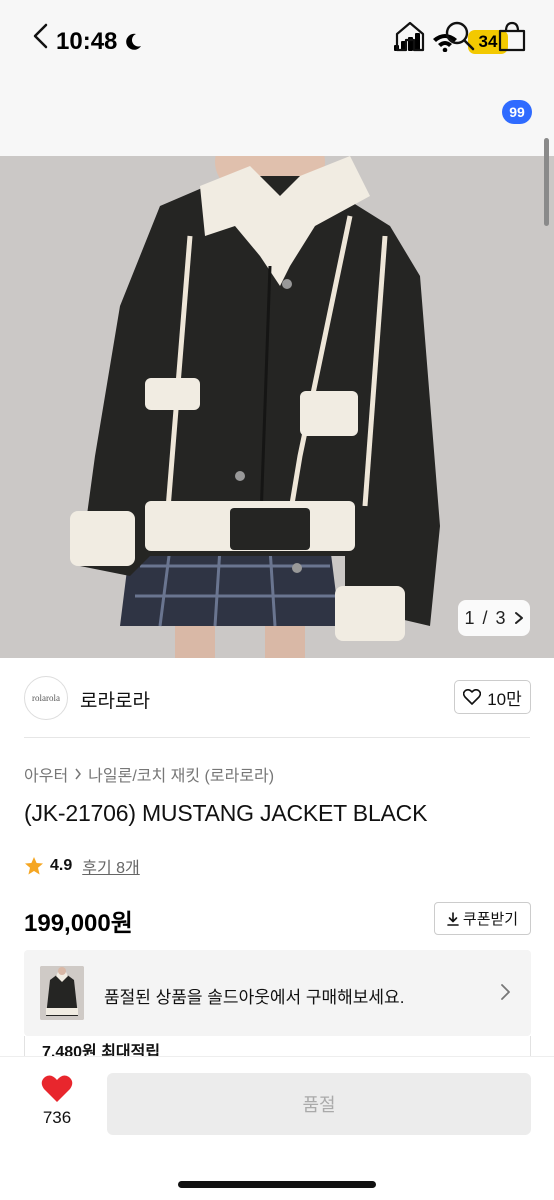 This screenshot has height=1200, width=554. What do you see at coordinates (134, 41) in the screenshot?
I see `moon-icon` at bounding box center [134, 41].